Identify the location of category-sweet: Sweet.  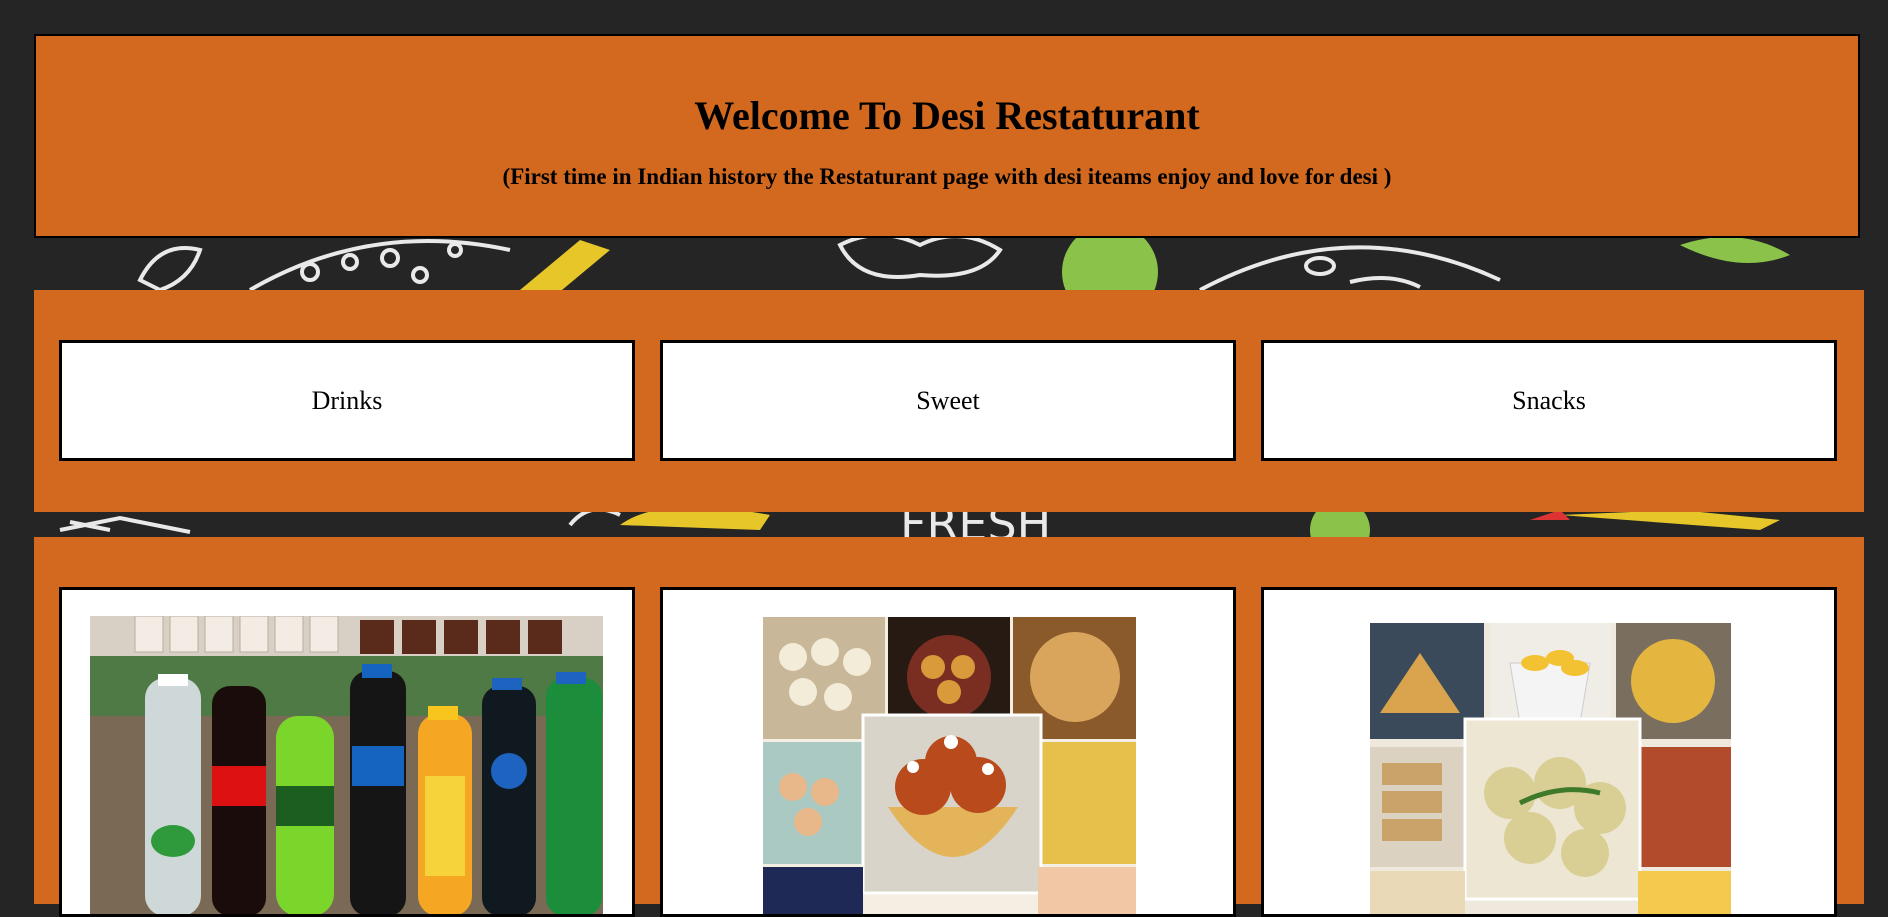
(948, 400).